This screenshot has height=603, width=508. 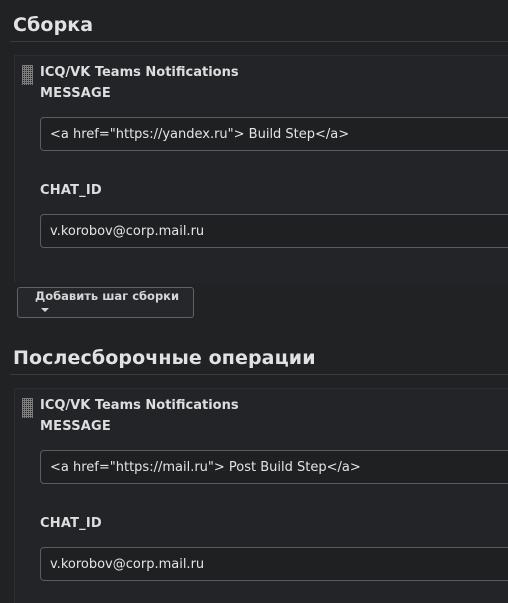 What do you see at coordinates (139, 72) in the screenshot?
I see `build-step-title: ICQ/VK Teams Notifications` at bounding box center [139, 72].